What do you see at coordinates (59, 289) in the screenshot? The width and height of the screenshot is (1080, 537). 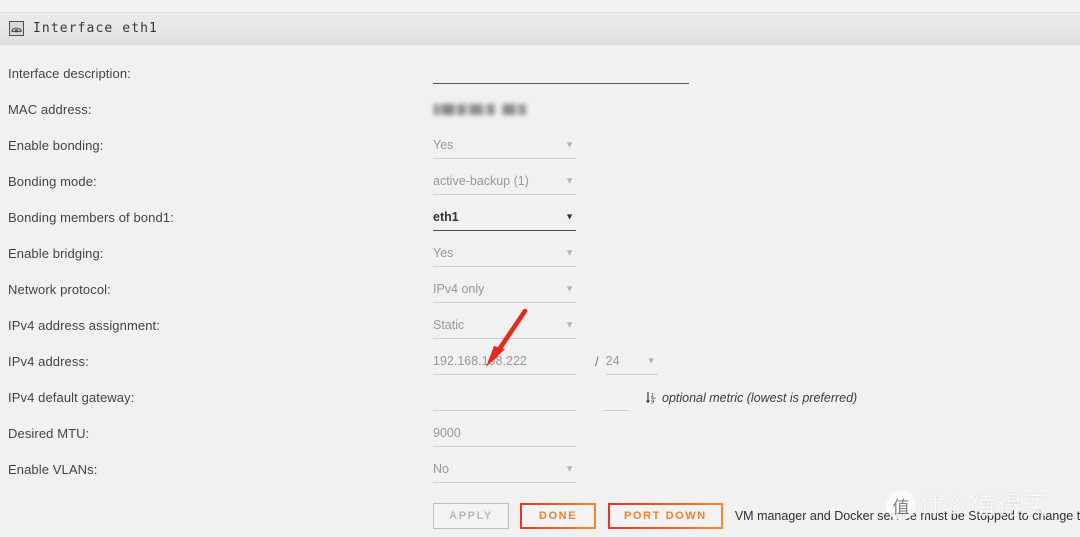 I see `label-network-protocol: Network protocol:` at bounding box center [59, 289].